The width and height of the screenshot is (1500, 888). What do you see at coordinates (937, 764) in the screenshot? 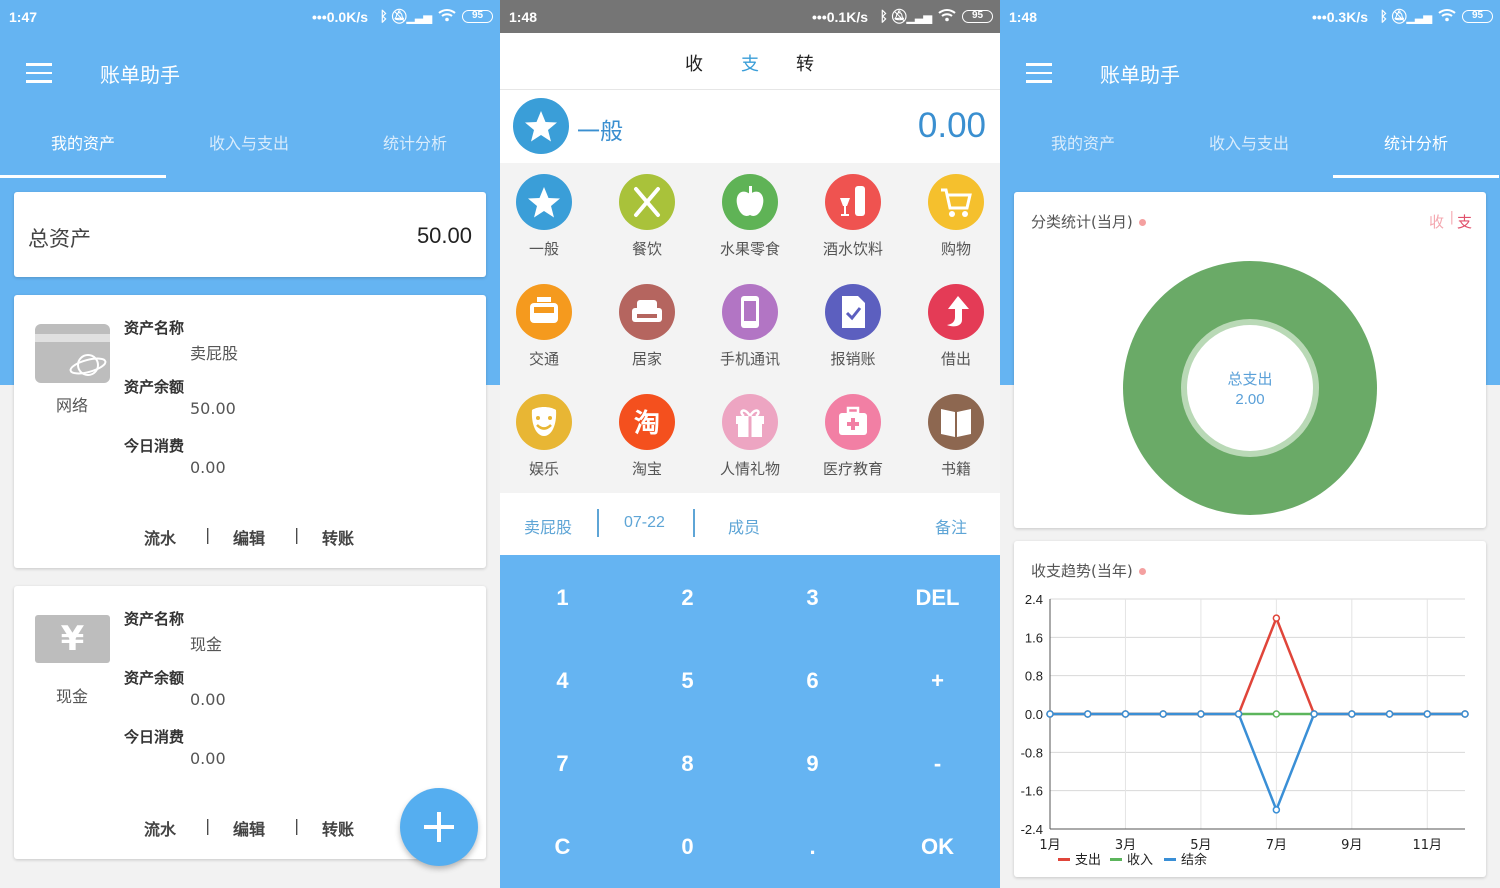
I see `minus-key: -` at bounding box center [937, 764].